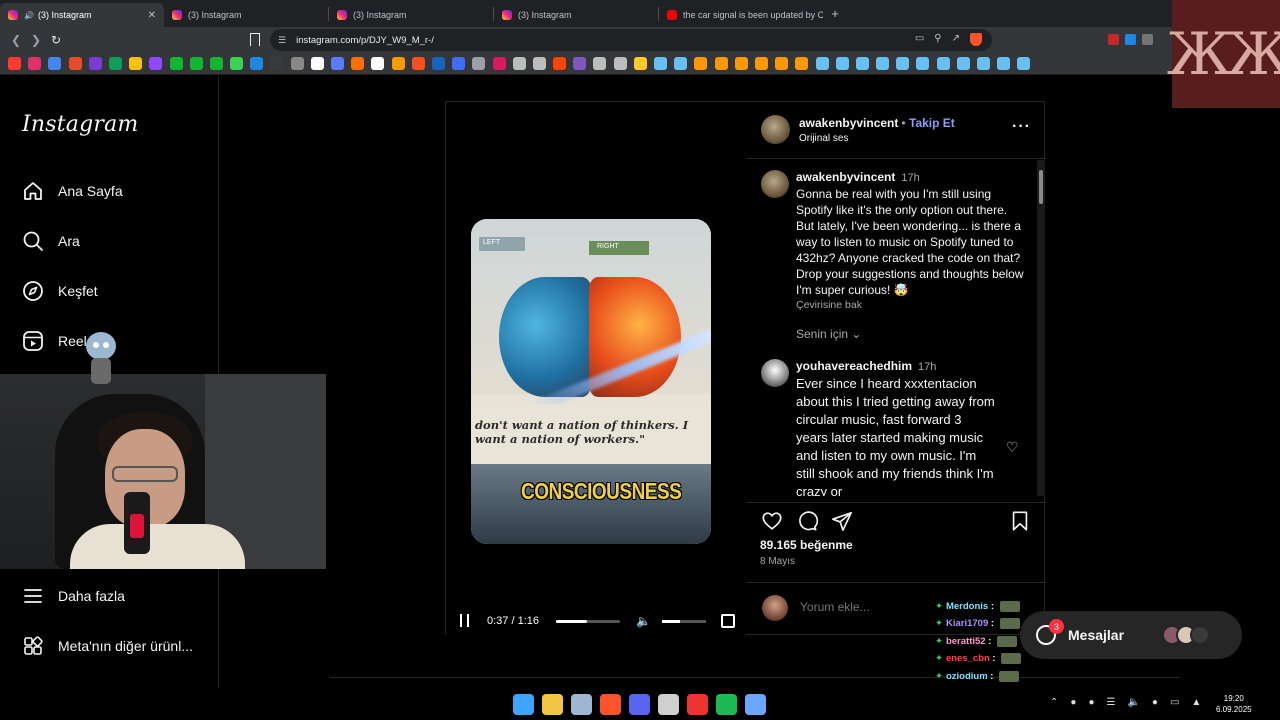 The image size is (1280, 720). What do you see at coordinates (755, 704) in the screenshot?
I see `app-icon` at bounding box center [755, 704].